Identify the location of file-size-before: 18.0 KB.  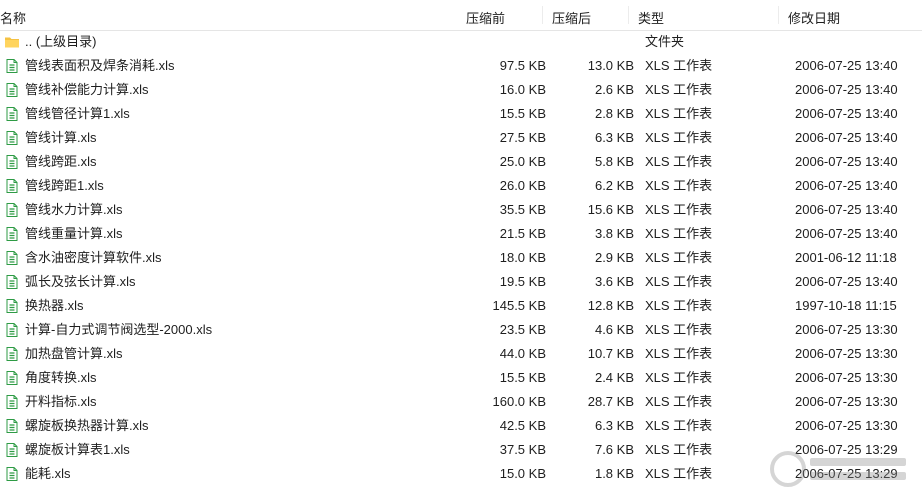
(522, 257).